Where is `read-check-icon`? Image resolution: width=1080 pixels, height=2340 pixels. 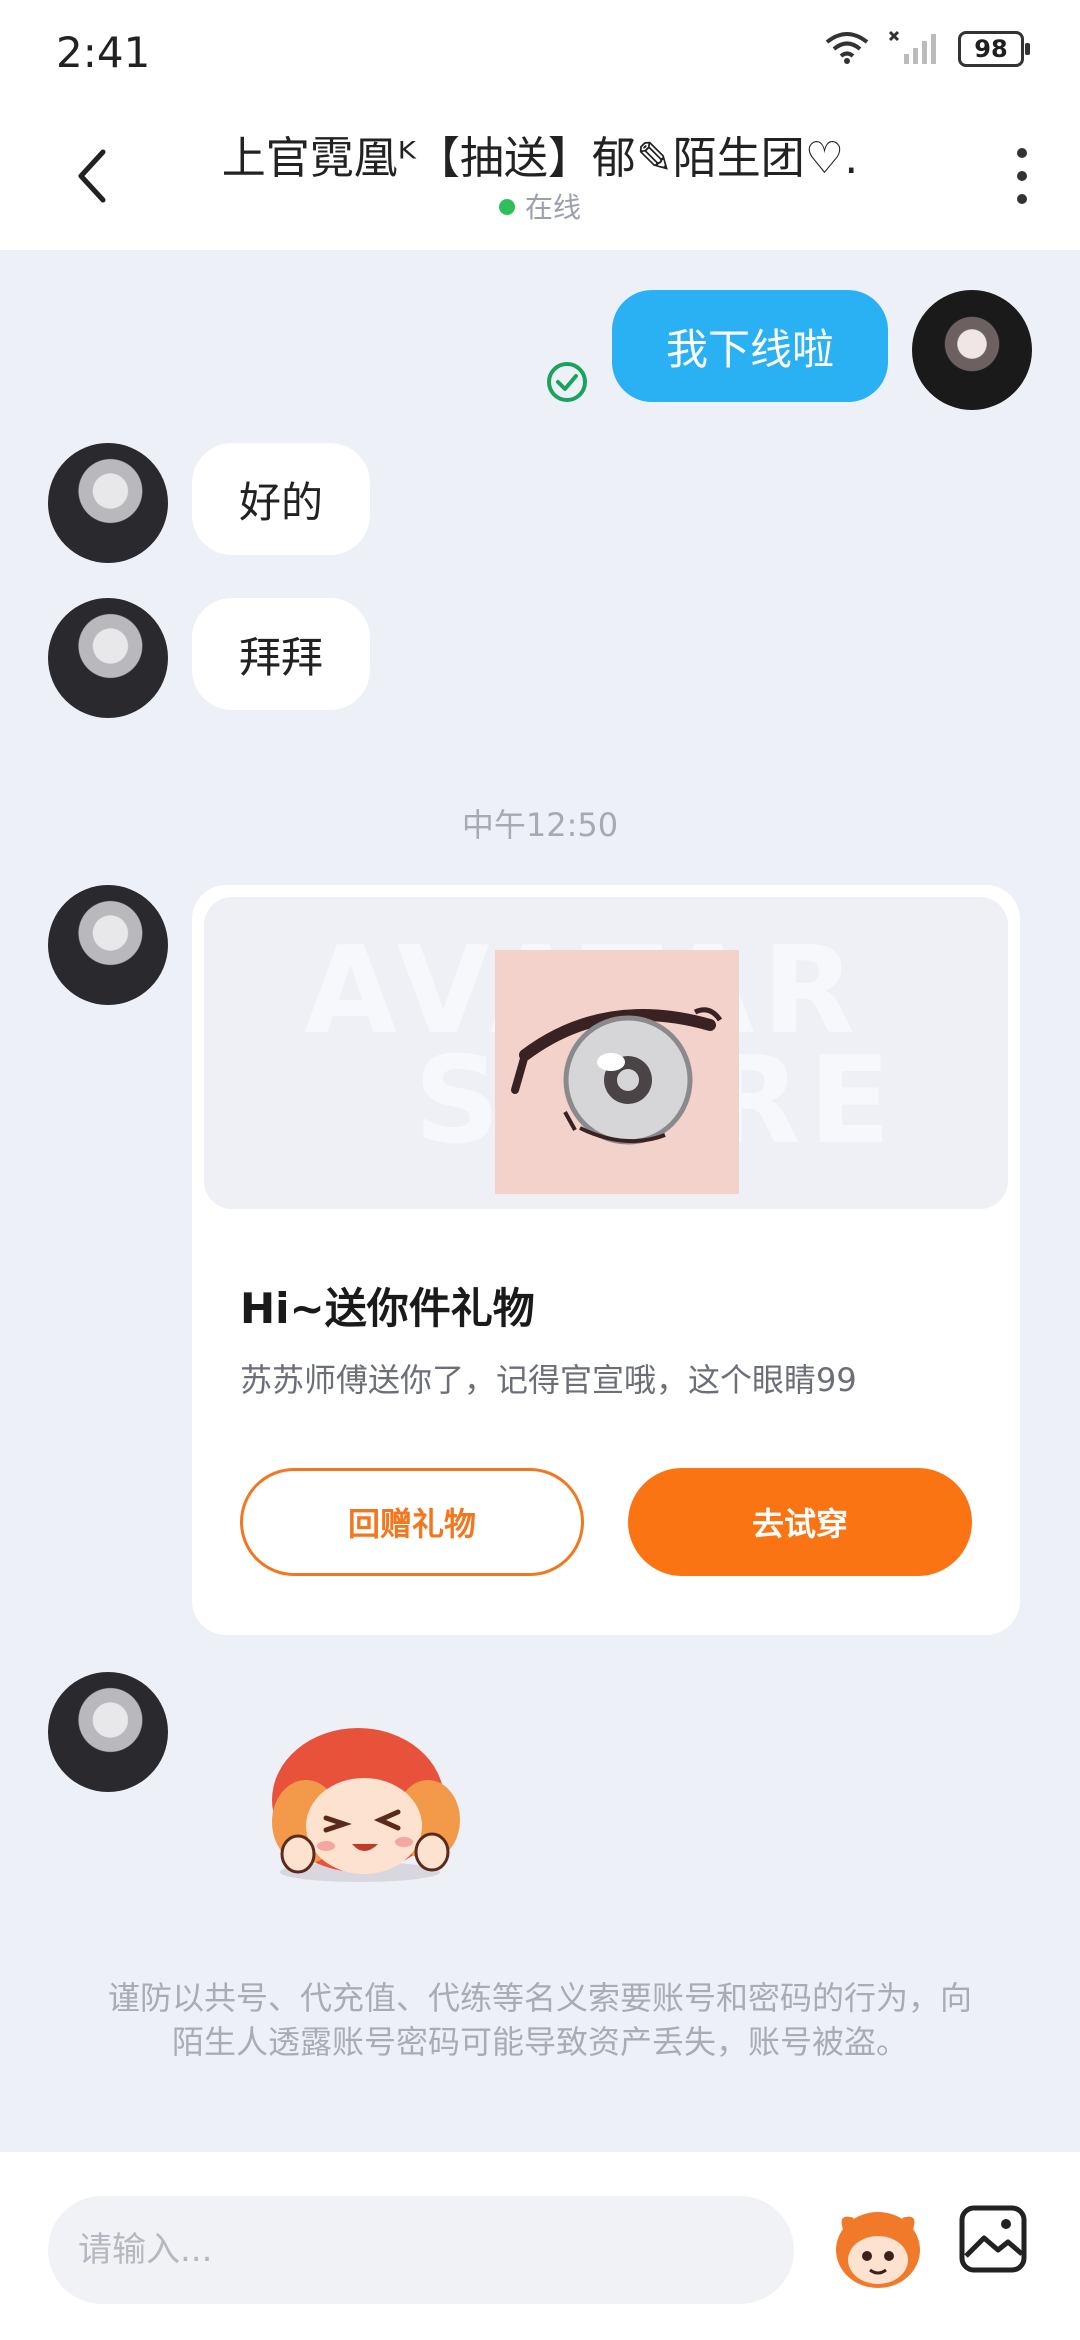 read-check-icon is located at coordinates (567, 382).